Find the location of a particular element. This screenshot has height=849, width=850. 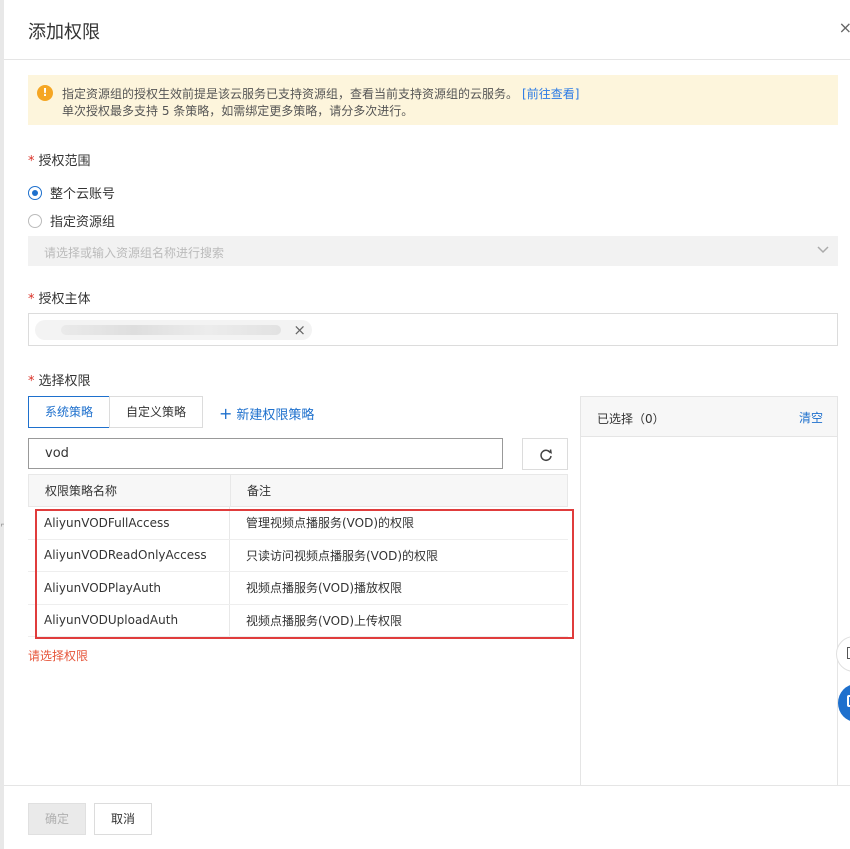

policy-name: AliyunVODReadOnlyAccess is located at coordinates (129, 555).